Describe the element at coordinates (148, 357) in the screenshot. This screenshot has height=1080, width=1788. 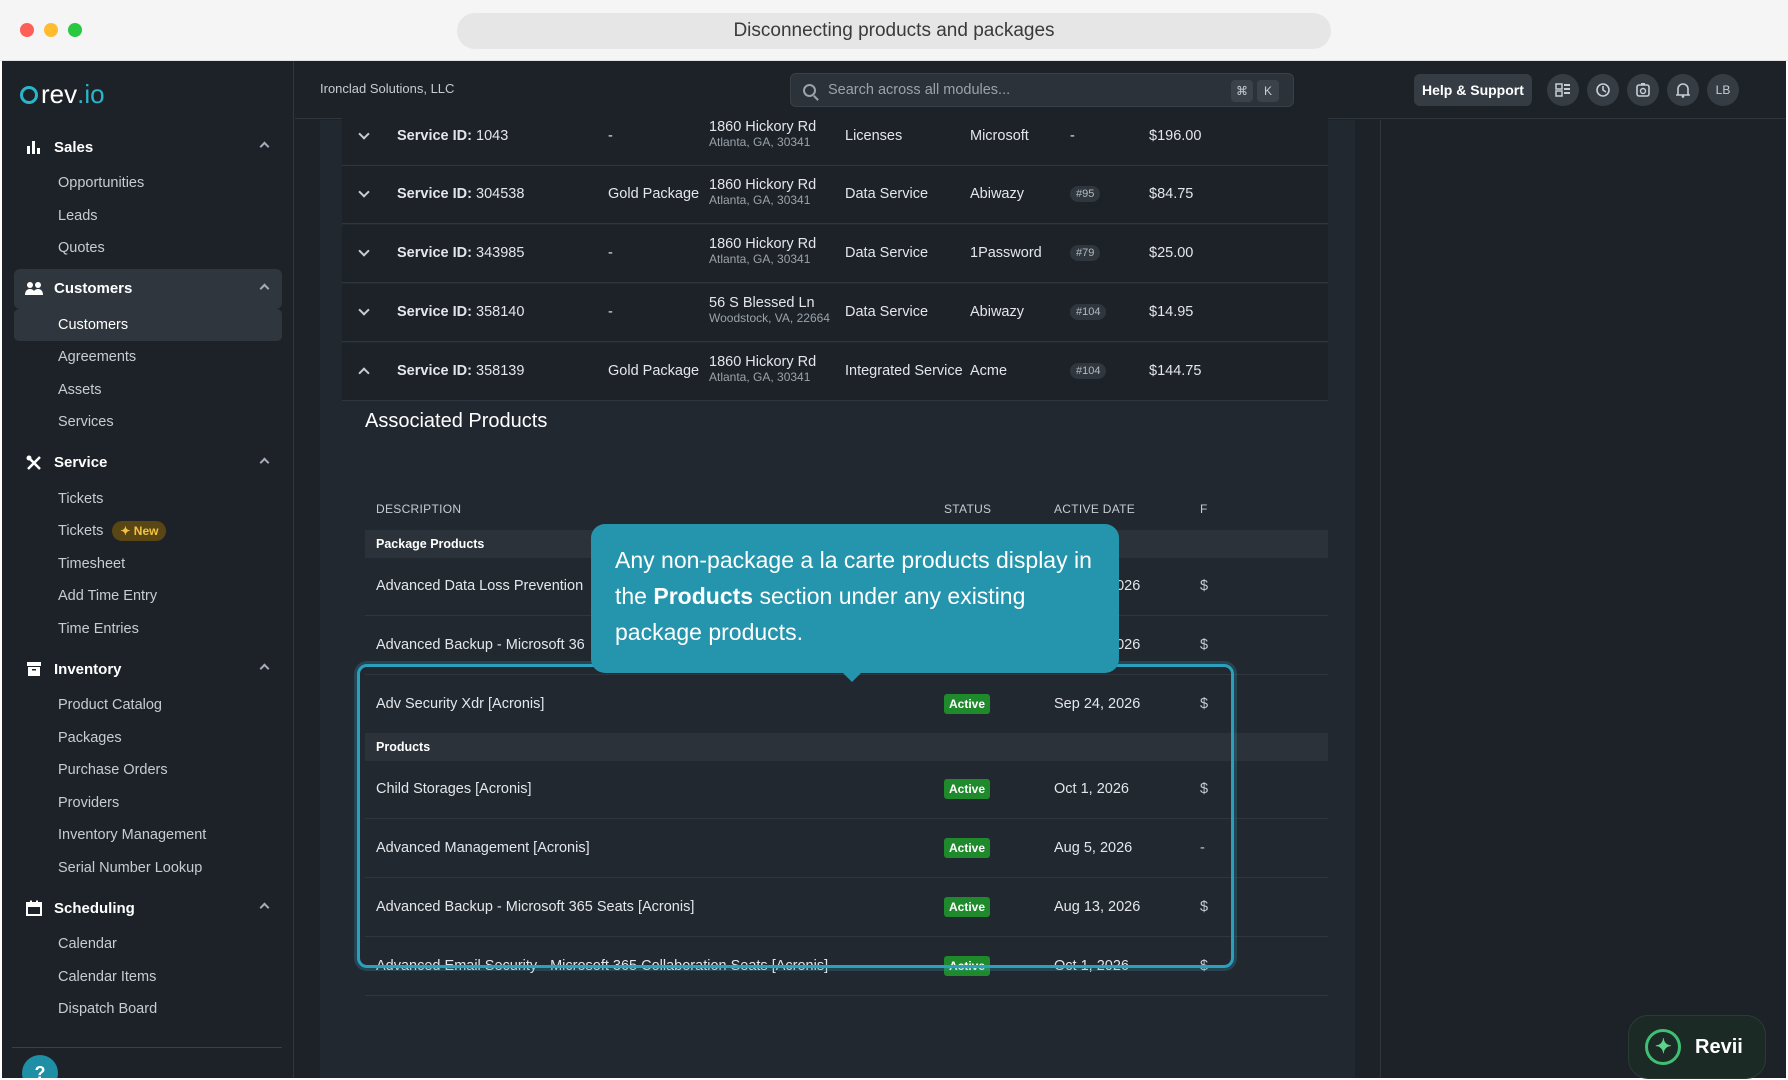
I see `sidebar-item-agreements: Agreements` at that location.